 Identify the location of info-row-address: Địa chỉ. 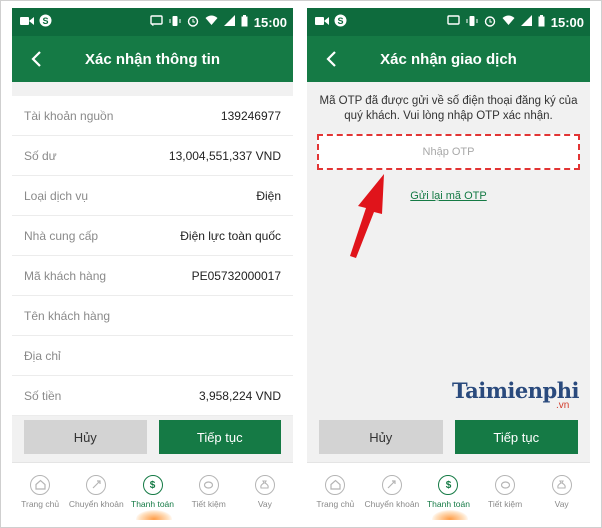
(152, 356).